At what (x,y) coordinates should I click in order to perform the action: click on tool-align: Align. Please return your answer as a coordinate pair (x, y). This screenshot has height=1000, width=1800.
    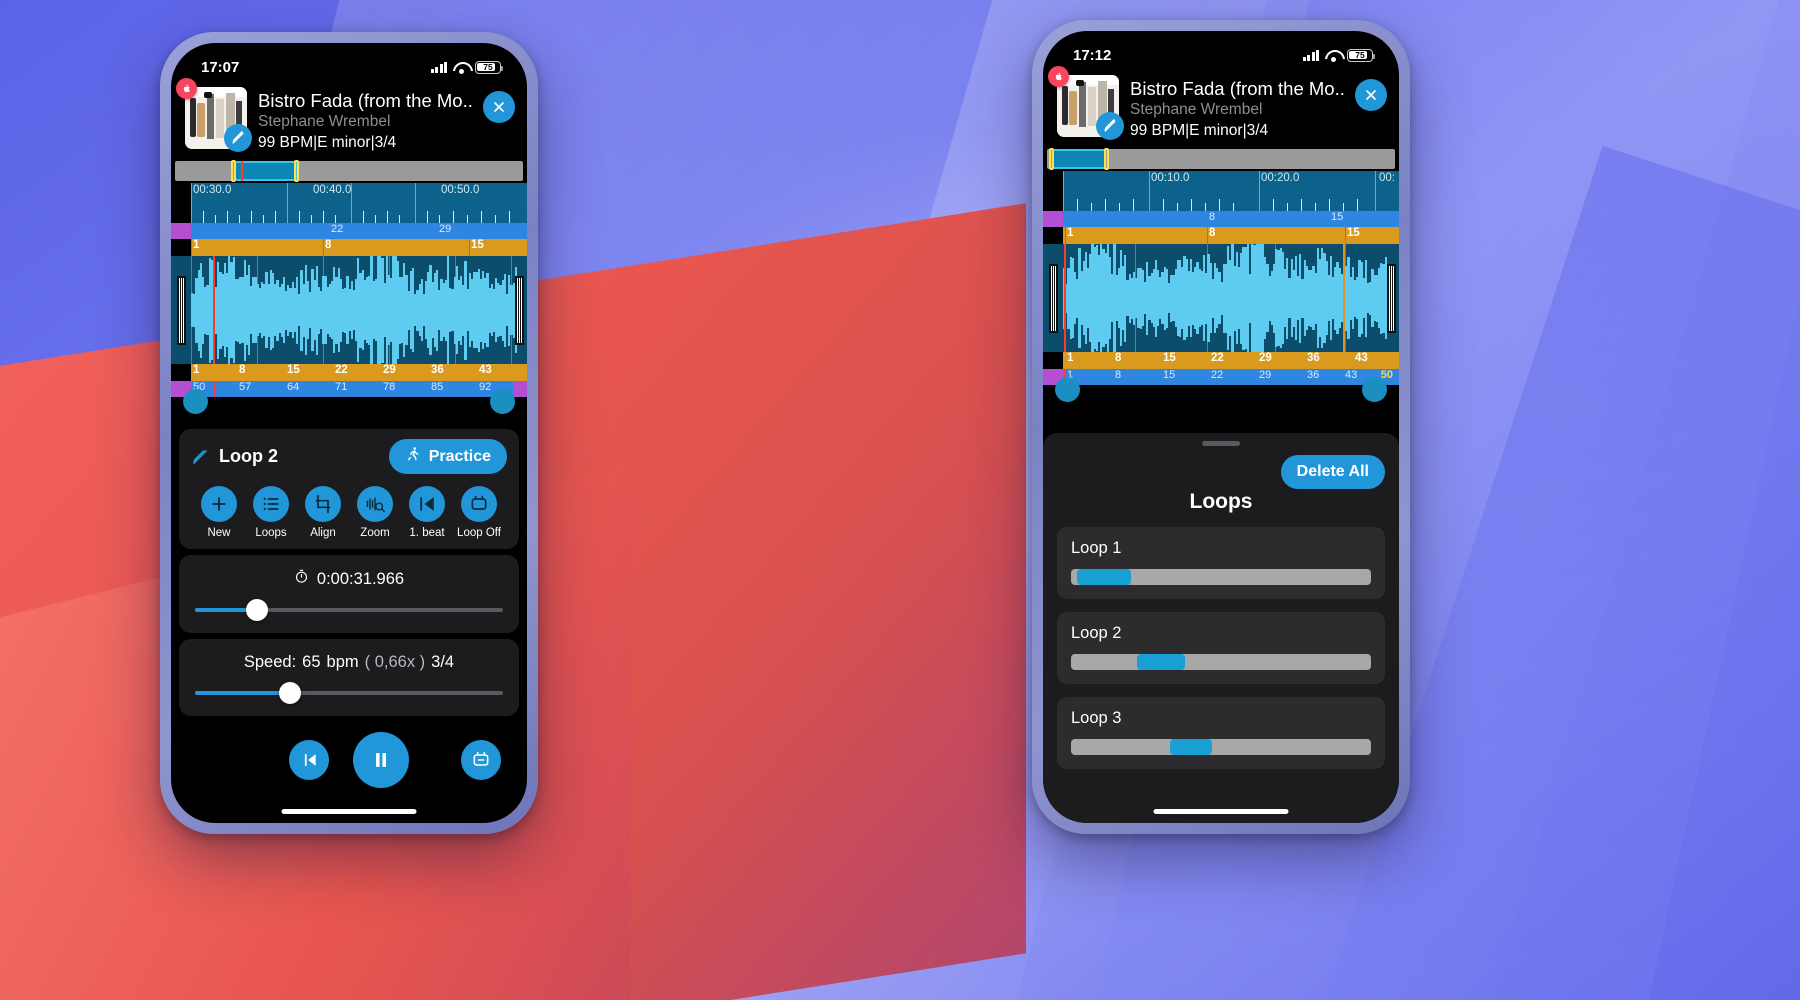
    Looking at the image, I should click on (323, 512).